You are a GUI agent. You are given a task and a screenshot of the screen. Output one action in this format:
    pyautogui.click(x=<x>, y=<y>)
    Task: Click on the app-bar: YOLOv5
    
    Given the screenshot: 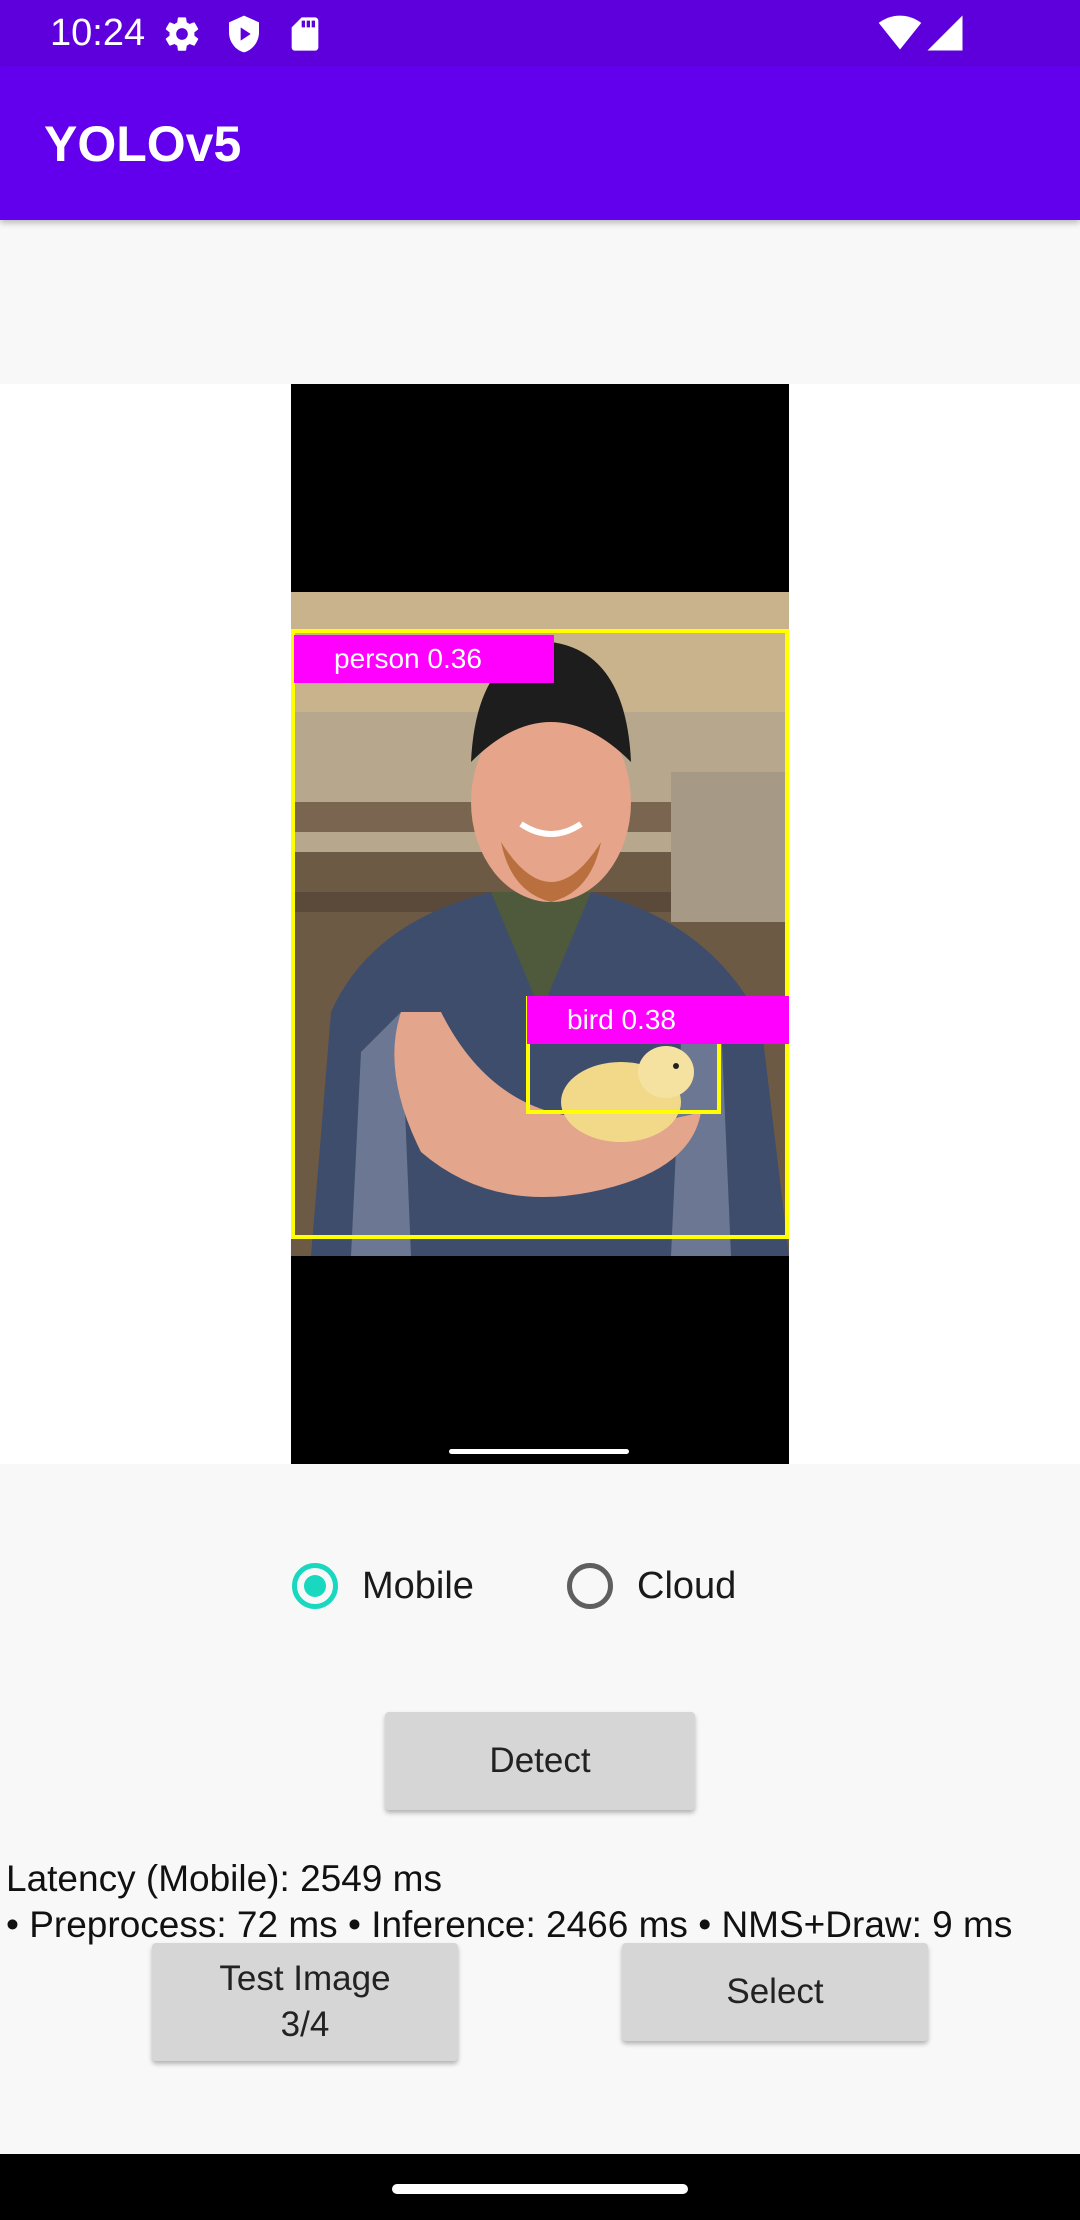 What is the action you would take?
    pyautogui.click(x=540, y=143)
    